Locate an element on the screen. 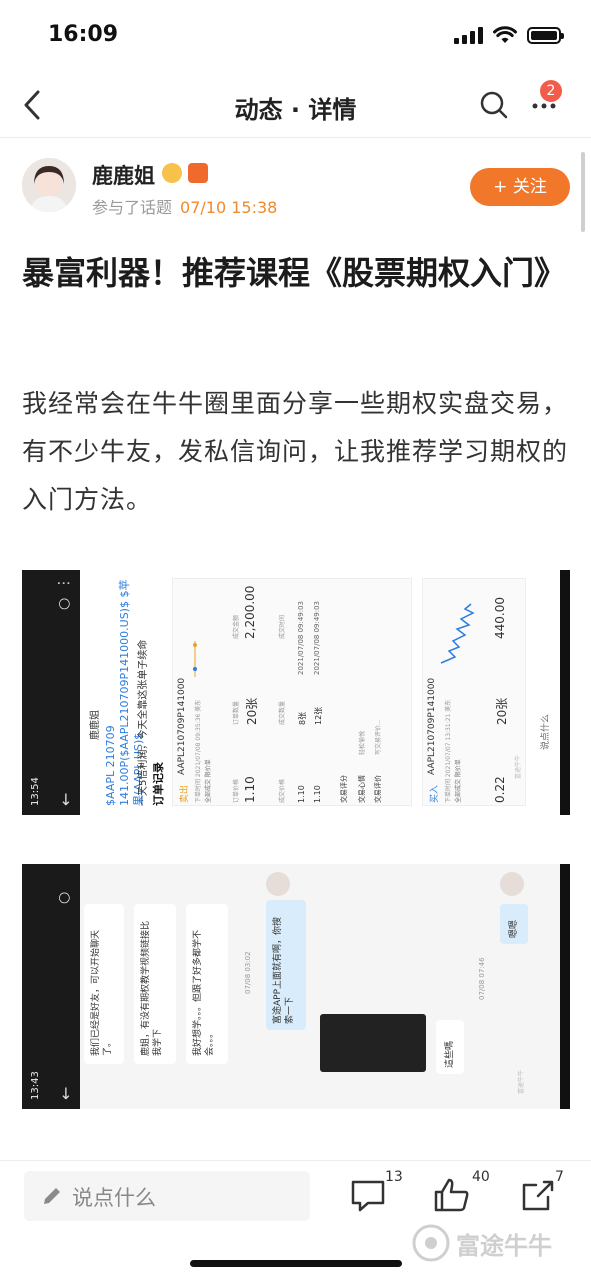 This screenshot has width=591, height=1280. chat-message-2: 鹿姐，有没有期权教学视频链接比我学下 is located at coordinates (152, 988).